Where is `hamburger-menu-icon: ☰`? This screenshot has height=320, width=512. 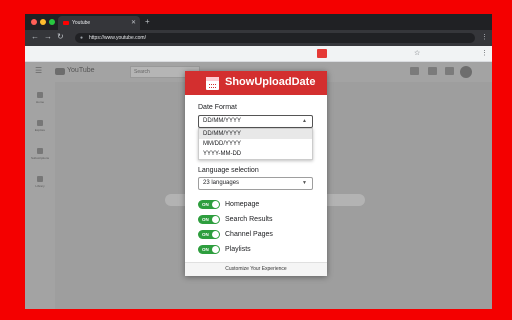
hamburger-menu-icon: ☰ is located at coordinates (38, 70).